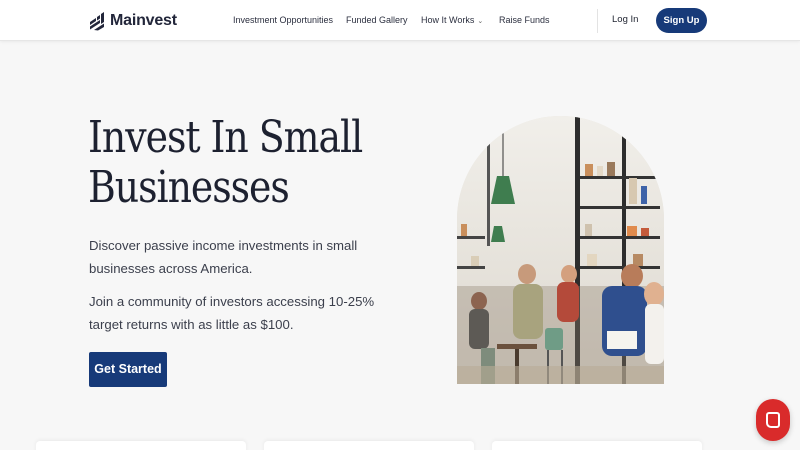  Describe the element at coordinates (448, 20) in the screenshot. I see `nav-how-it-works-label: How It Works` at that location.